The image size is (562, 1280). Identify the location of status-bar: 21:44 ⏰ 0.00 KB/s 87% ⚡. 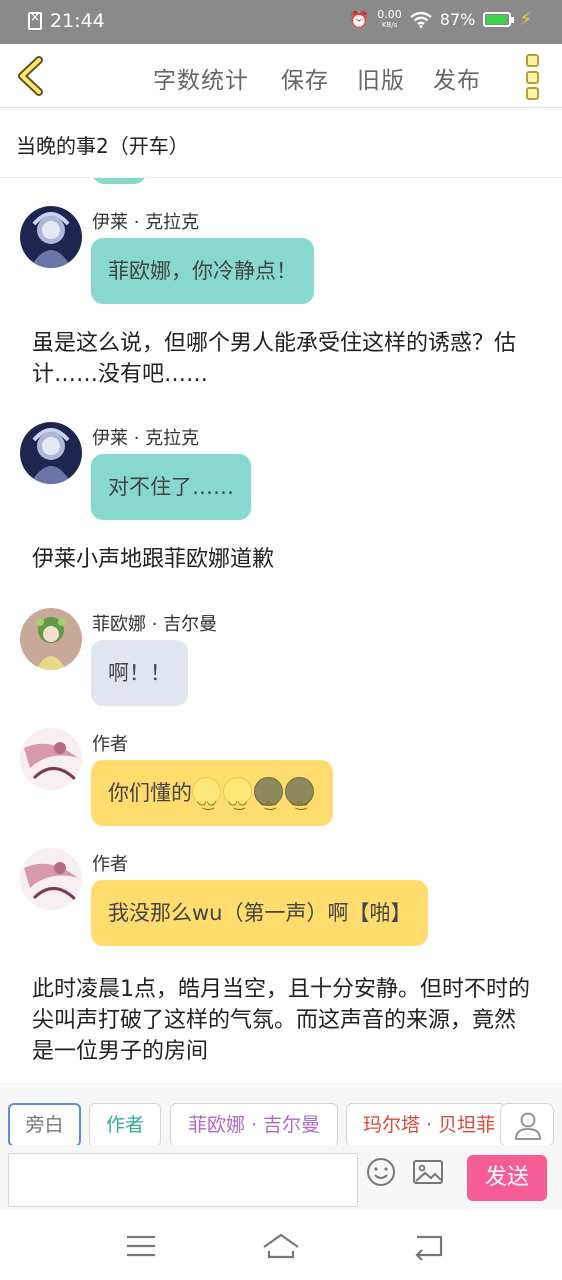
(281, 22).